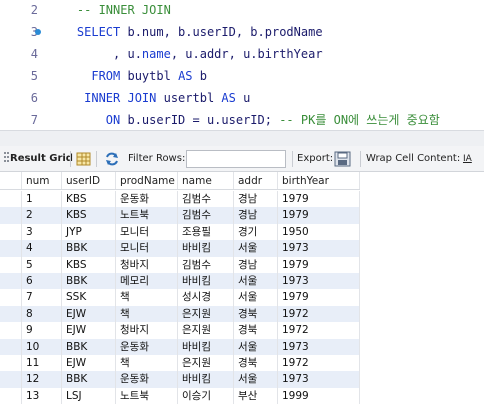 The image size is (484, 408). I want to click on wrap-cell-icon: IA, so click(467, 159).